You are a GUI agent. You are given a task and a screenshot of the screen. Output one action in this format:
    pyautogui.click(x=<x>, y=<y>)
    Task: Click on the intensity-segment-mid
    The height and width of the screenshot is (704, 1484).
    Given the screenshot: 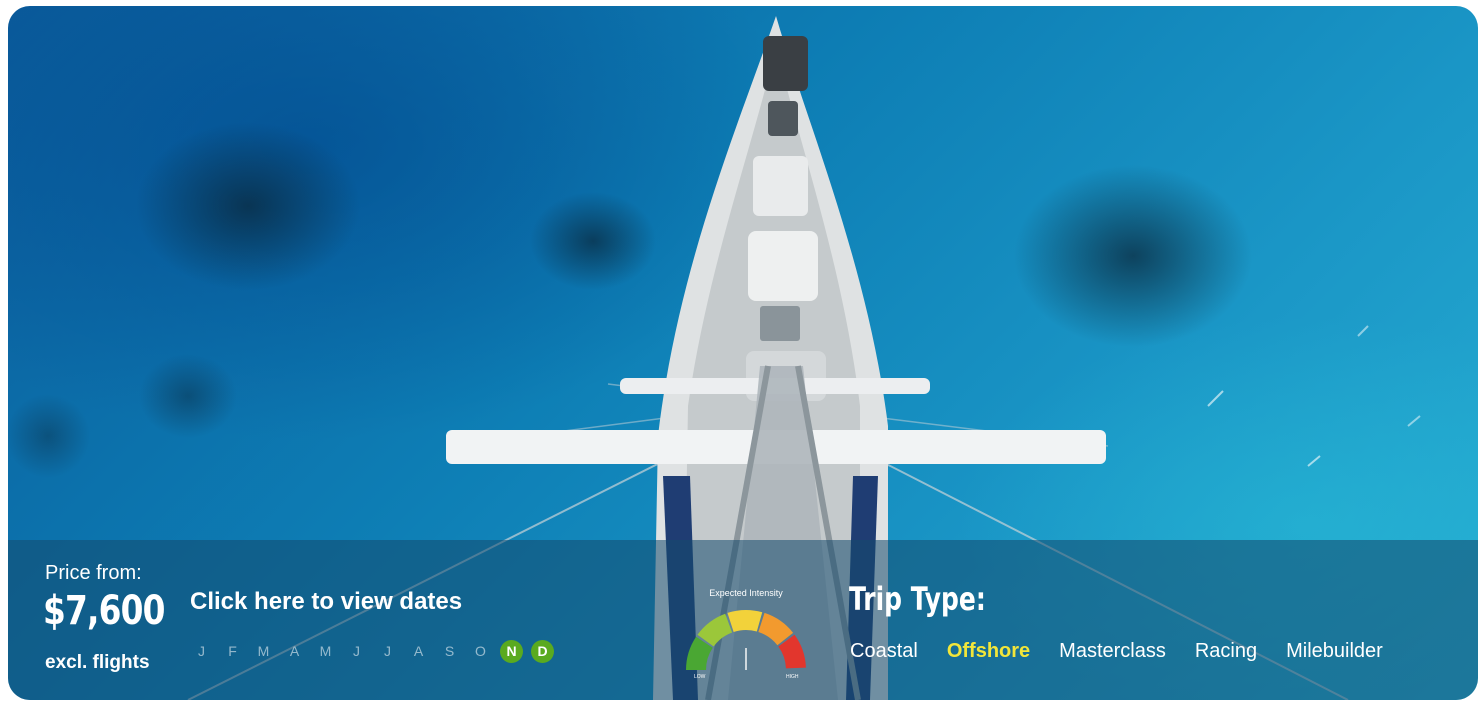 What is the action you would take?
    pyautogui.click(x=745, y=621)
    